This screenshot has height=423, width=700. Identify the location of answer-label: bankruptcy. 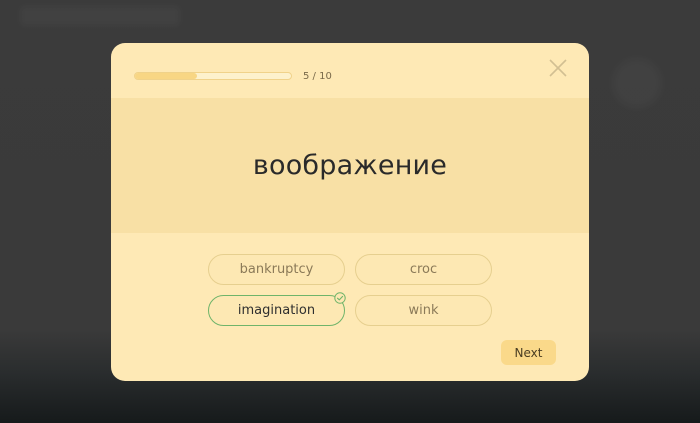
(276, 269).